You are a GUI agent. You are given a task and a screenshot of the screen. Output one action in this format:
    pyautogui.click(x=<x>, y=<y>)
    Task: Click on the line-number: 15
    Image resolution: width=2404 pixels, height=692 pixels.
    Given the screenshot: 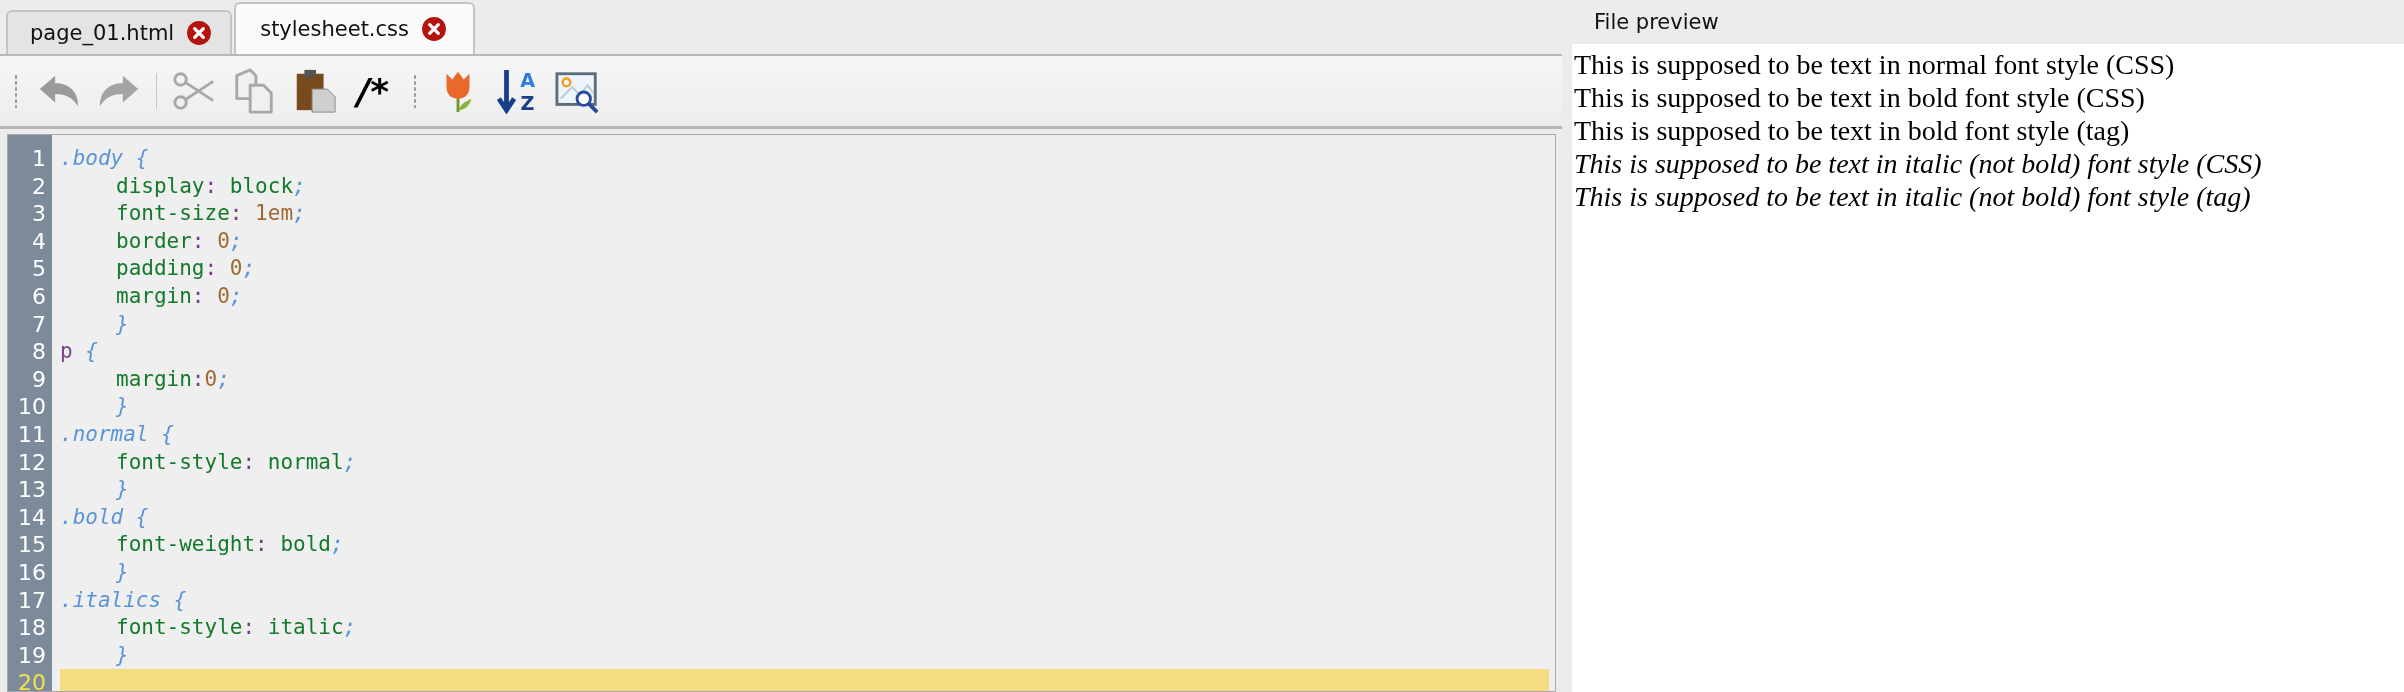 What is the action you would take?
    pyautogui.click(x=32, y=545)
    